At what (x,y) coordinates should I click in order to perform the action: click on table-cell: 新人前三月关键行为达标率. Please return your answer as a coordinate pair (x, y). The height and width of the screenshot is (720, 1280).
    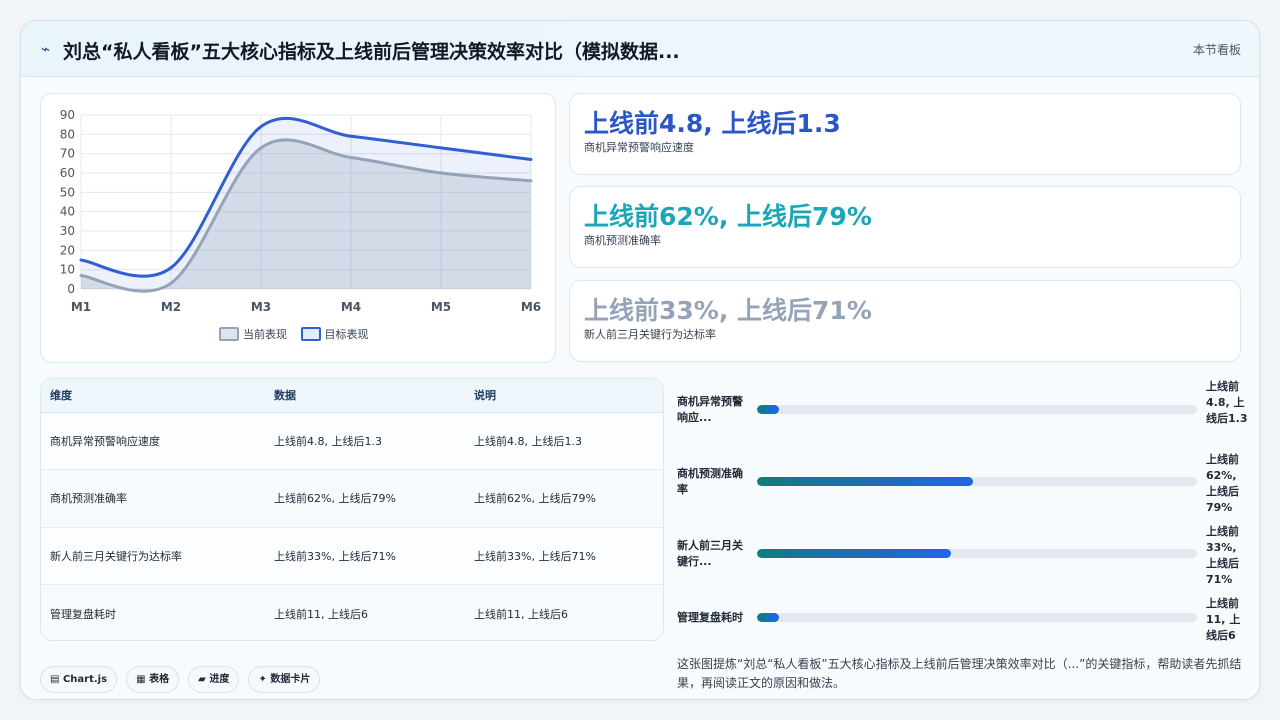
    Looking at the image, I should click on (153, 556).